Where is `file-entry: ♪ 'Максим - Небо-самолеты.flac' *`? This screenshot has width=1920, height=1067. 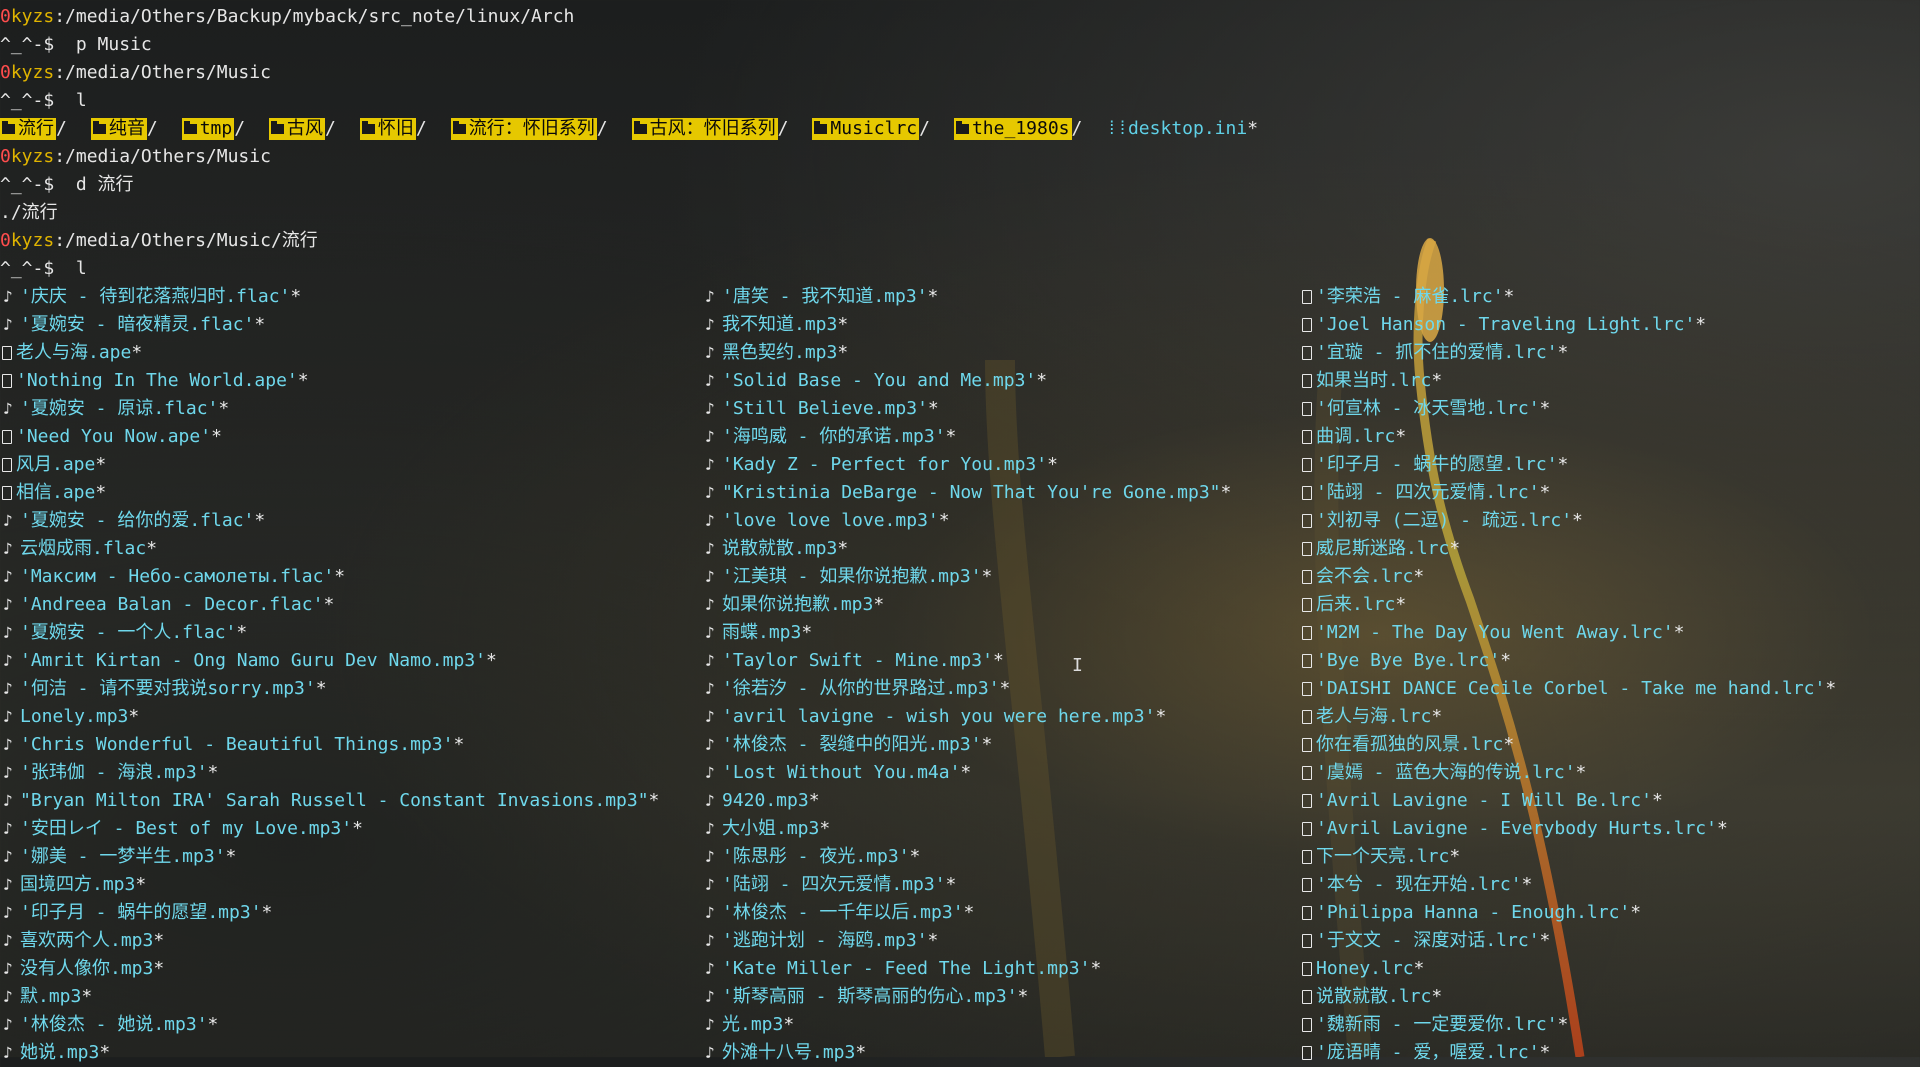 file-entry: ♪ 'Максим - Небо-самолеты.flac' * is located at coordinates (329, 577).